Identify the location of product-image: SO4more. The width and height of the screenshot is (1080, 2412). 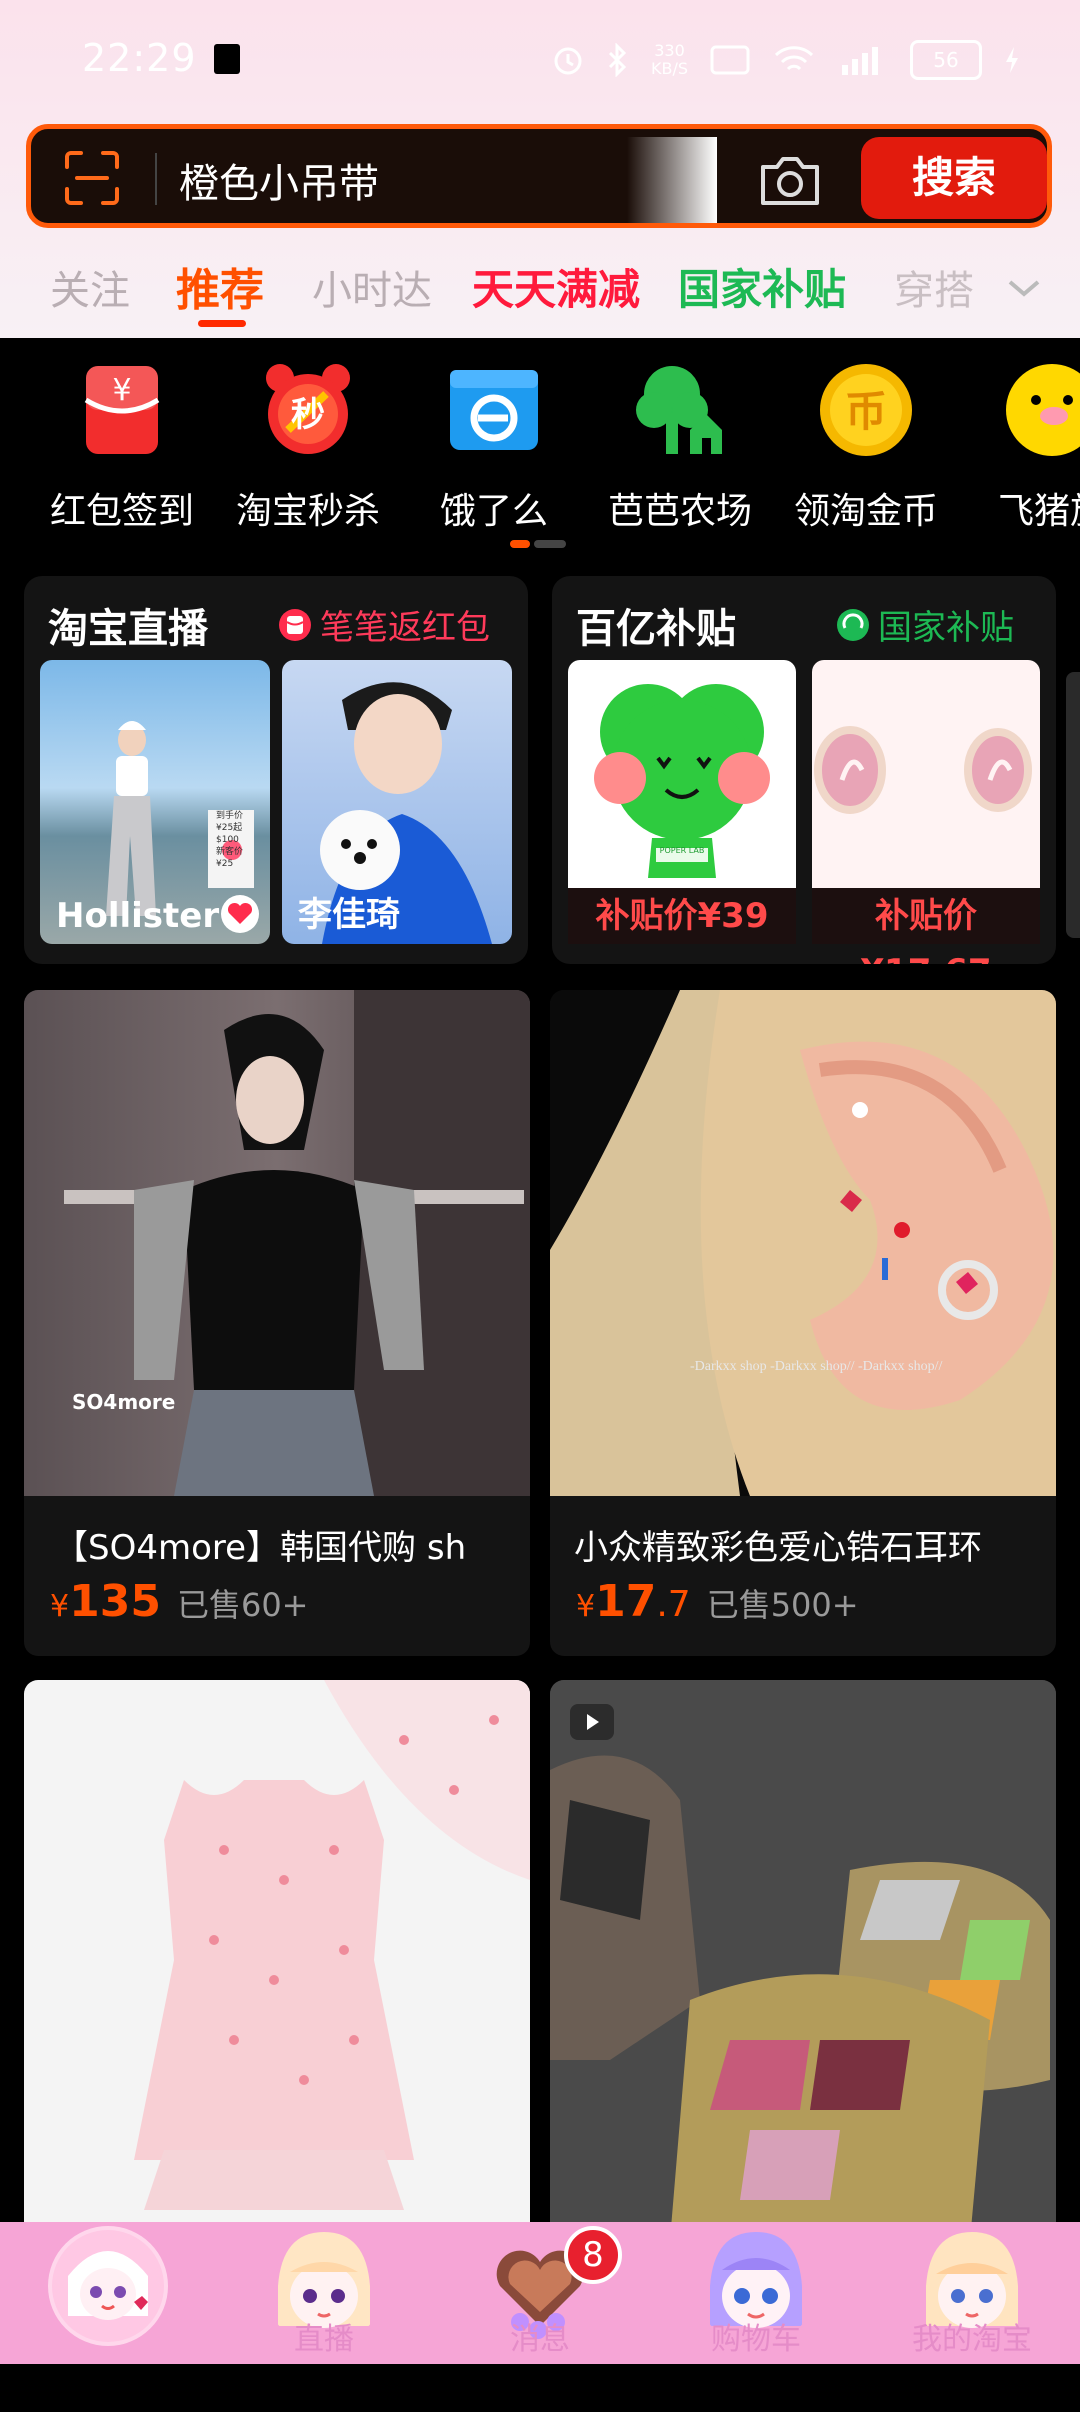
(277, 1243).